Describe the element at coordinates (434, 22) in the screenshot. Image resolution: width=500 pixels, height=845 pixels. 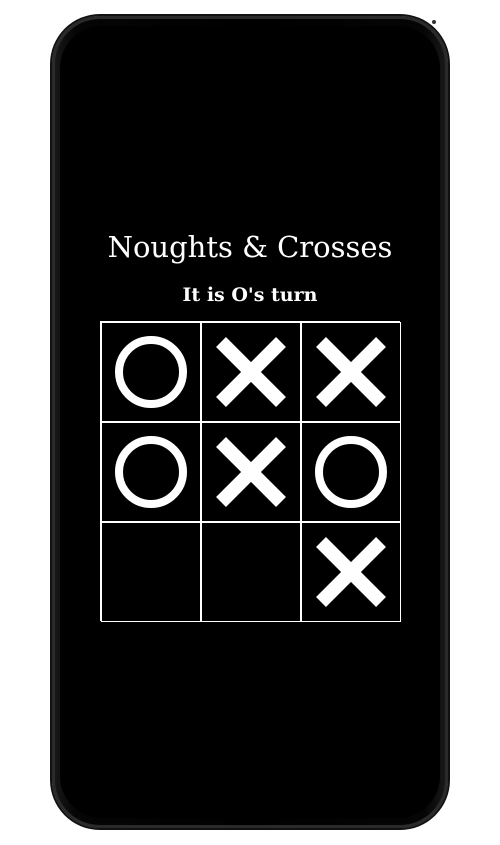
I see `camera-dot` at that location.